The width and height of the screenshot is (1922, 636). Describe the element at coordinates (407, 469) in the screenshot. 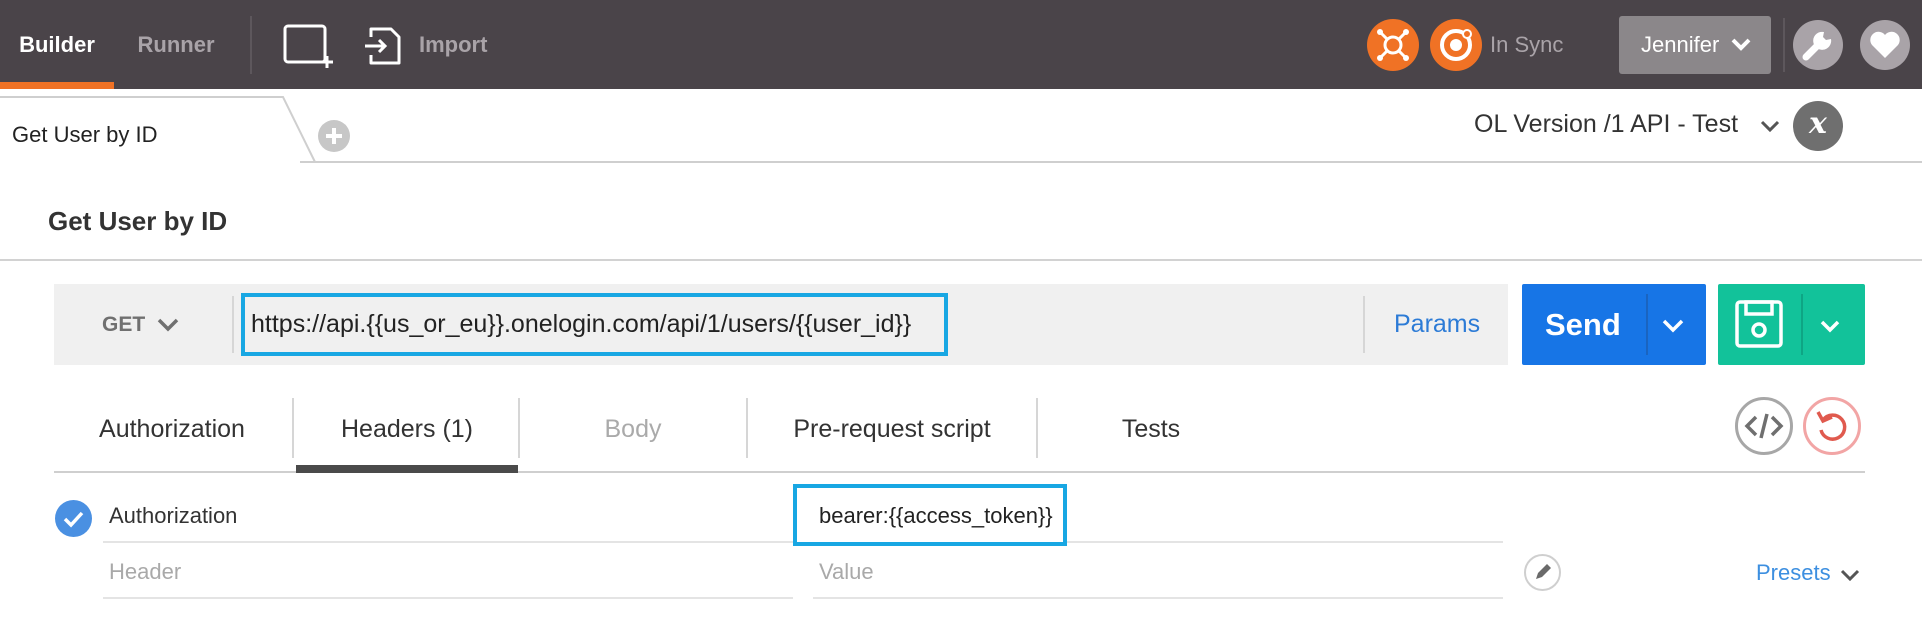

I see `active-tab-indicator` at that location.